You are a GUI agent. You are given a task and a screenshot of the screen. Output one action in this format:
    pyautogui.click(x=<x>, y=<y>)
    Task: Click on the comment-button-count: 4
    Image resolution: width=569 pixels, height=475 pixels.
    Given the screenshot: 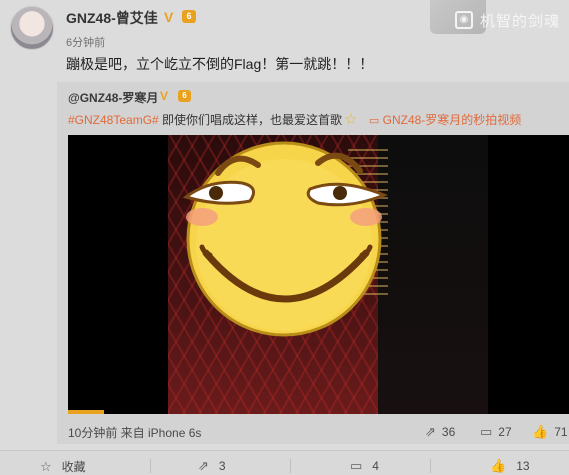 What is the action you would take?
    pyautogui.click(x=375, y=466)
    